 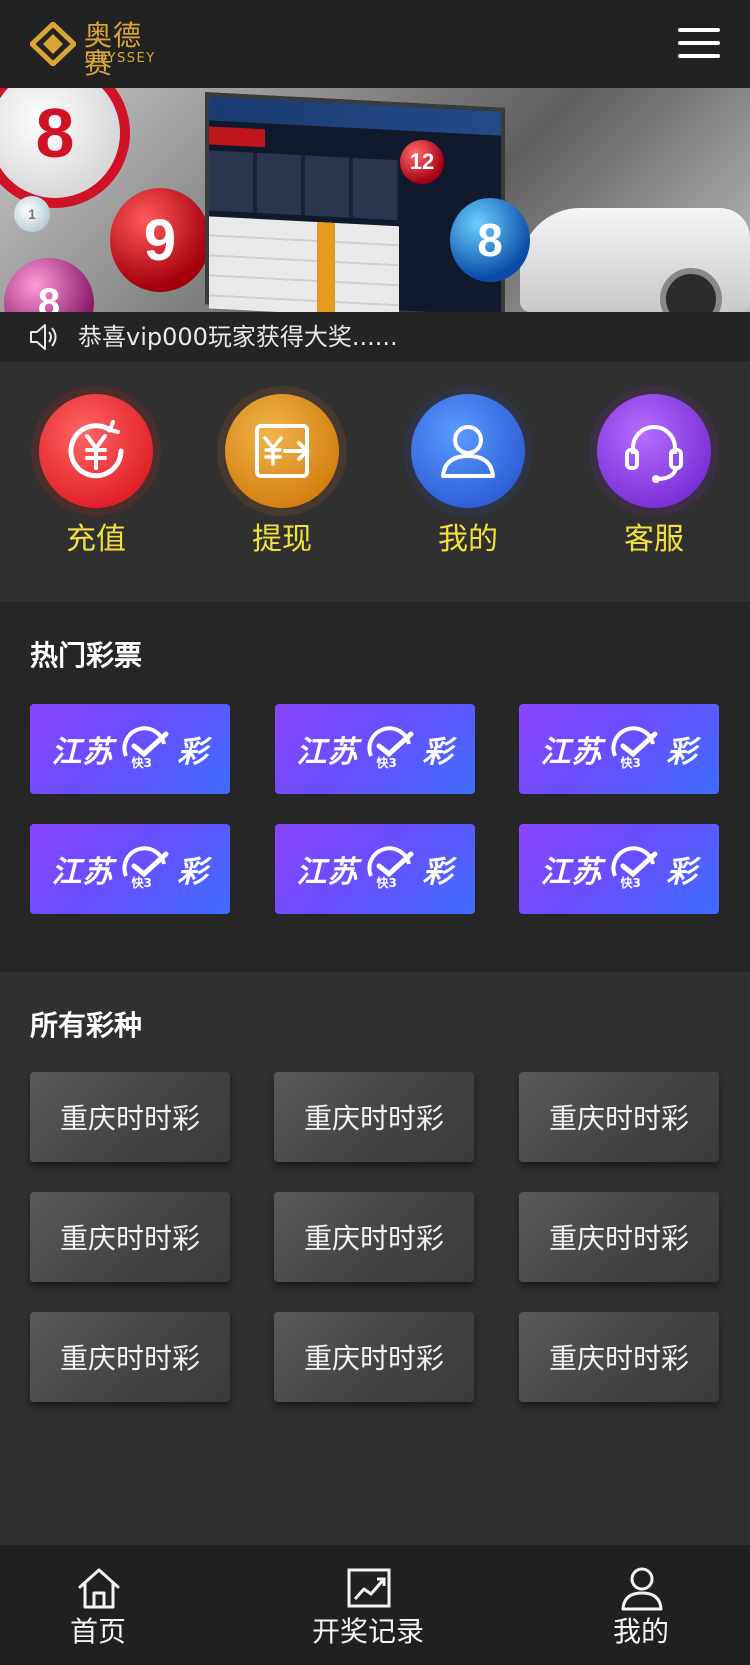 What do you see at coordinates (120, 58) in the screenshot?
I see `logo-subtitle: ODYSSEY` at bounding box center [120, 58].